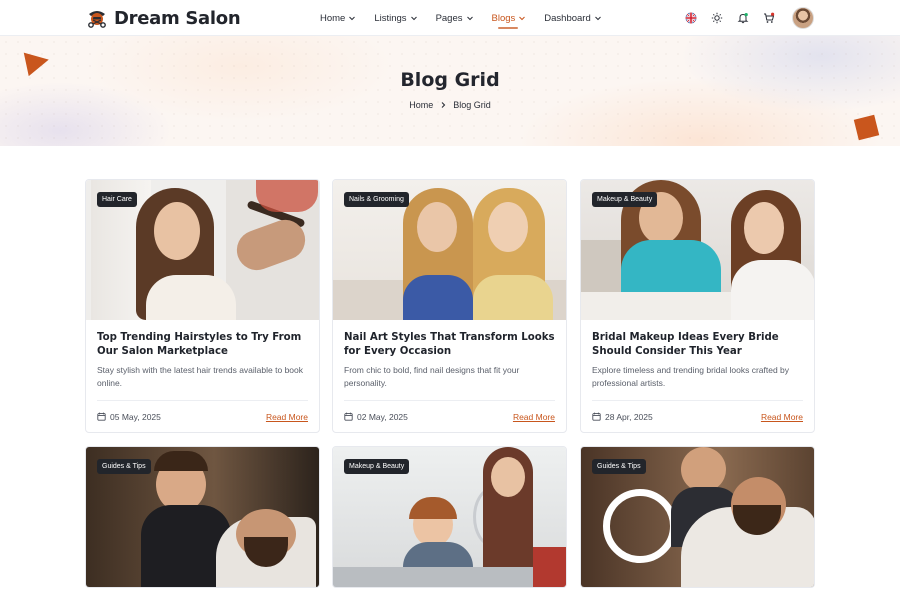 This screenshot has height=600, width=900. Describe the element at coordinates (333, 18) in the screenshot. I see `nav-item-label: Home` at that location.